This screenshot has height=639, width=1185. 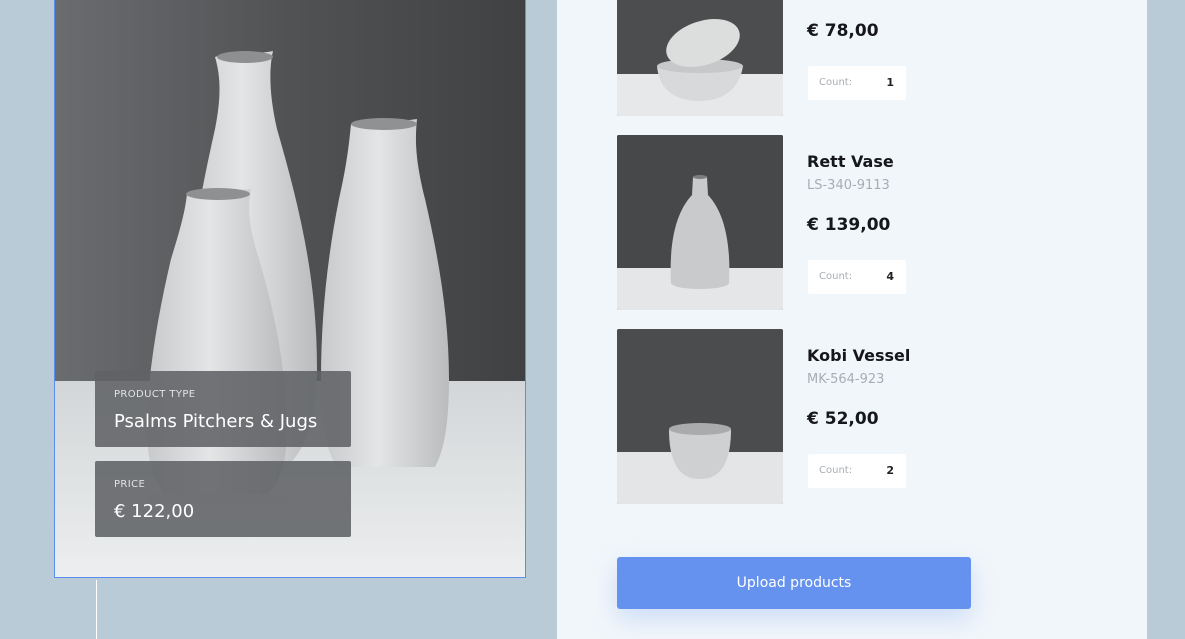 I want to click on item-name: Rett Vase, so click(x=850, y=161).